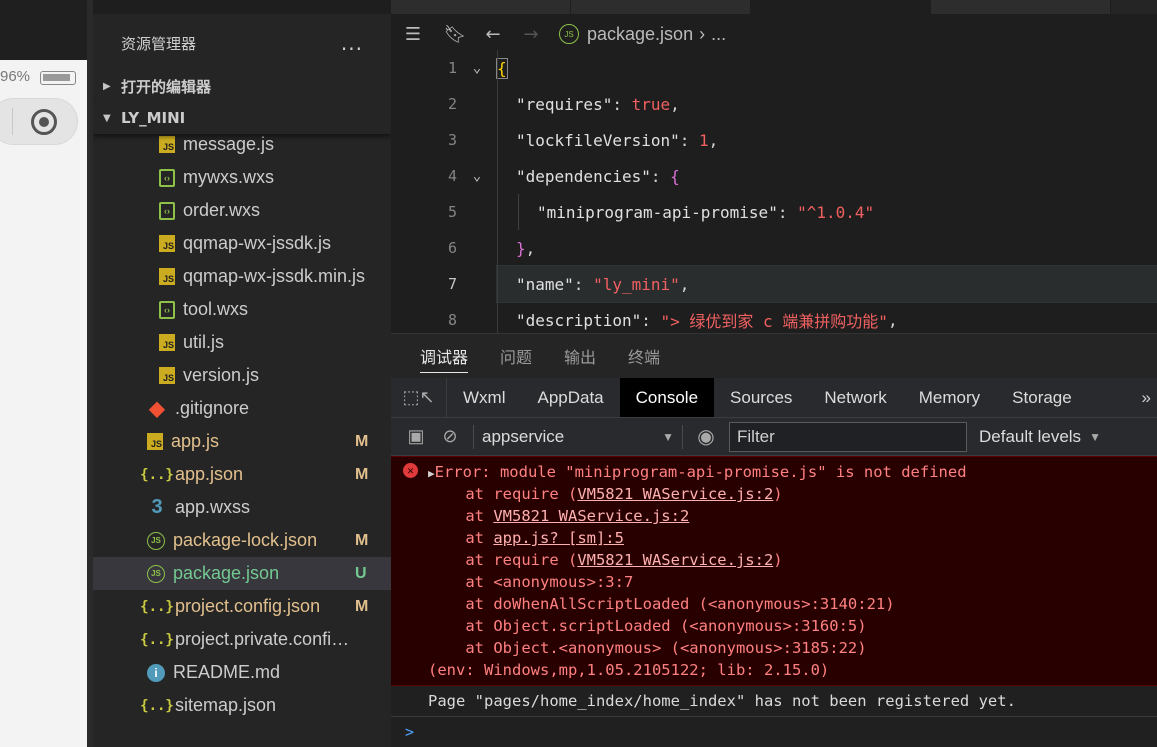 The height and width of the screenshot is (747, 1157). I want to click on tab-app-js, so click(481, 7).